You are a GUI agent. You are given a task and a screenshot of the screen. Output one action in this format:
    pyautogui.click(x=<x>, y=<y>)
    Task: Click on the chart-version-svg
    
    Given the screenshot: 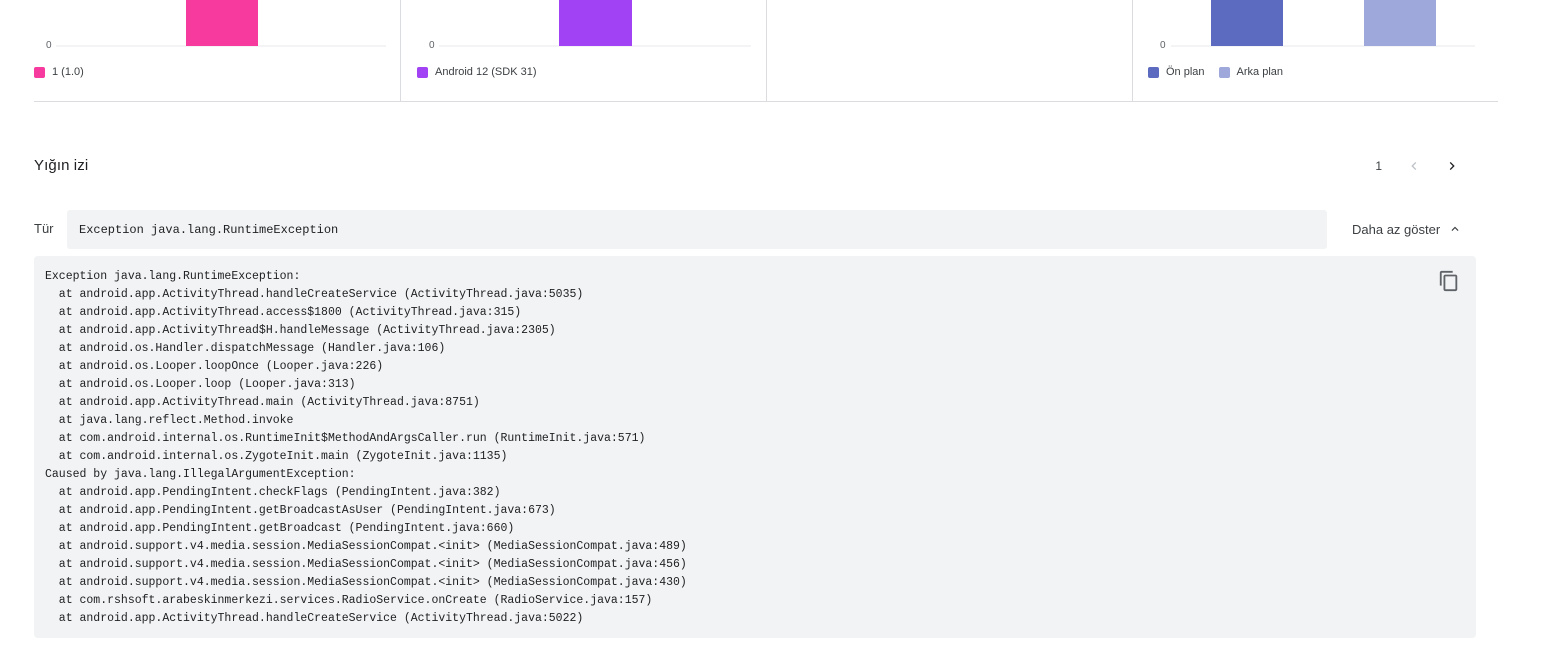 What is the action you would take?
    pyautogui.click(x=221, y=23)
    